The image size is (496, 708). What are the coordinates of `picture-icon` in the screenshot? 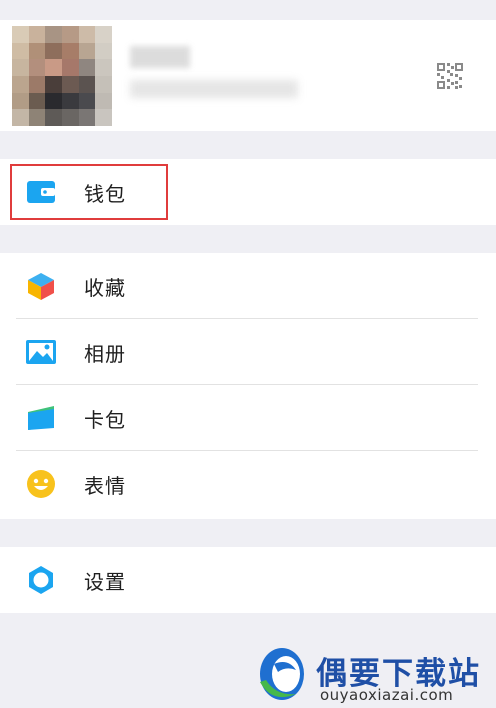 It's located at (41, 352).